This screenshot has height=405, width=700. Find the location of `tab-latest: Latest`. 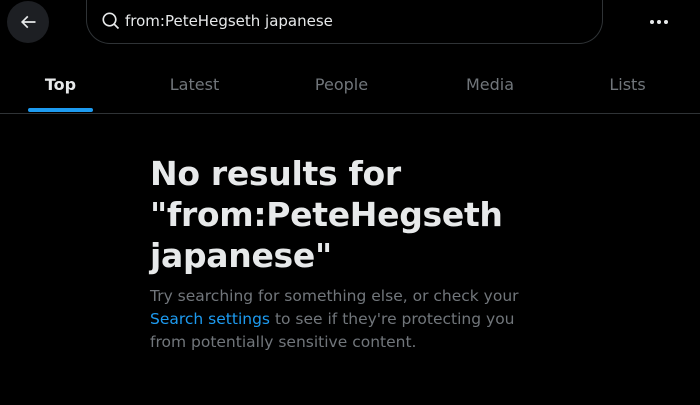

tab-latest: Latest is located at coordinates (194, 84).